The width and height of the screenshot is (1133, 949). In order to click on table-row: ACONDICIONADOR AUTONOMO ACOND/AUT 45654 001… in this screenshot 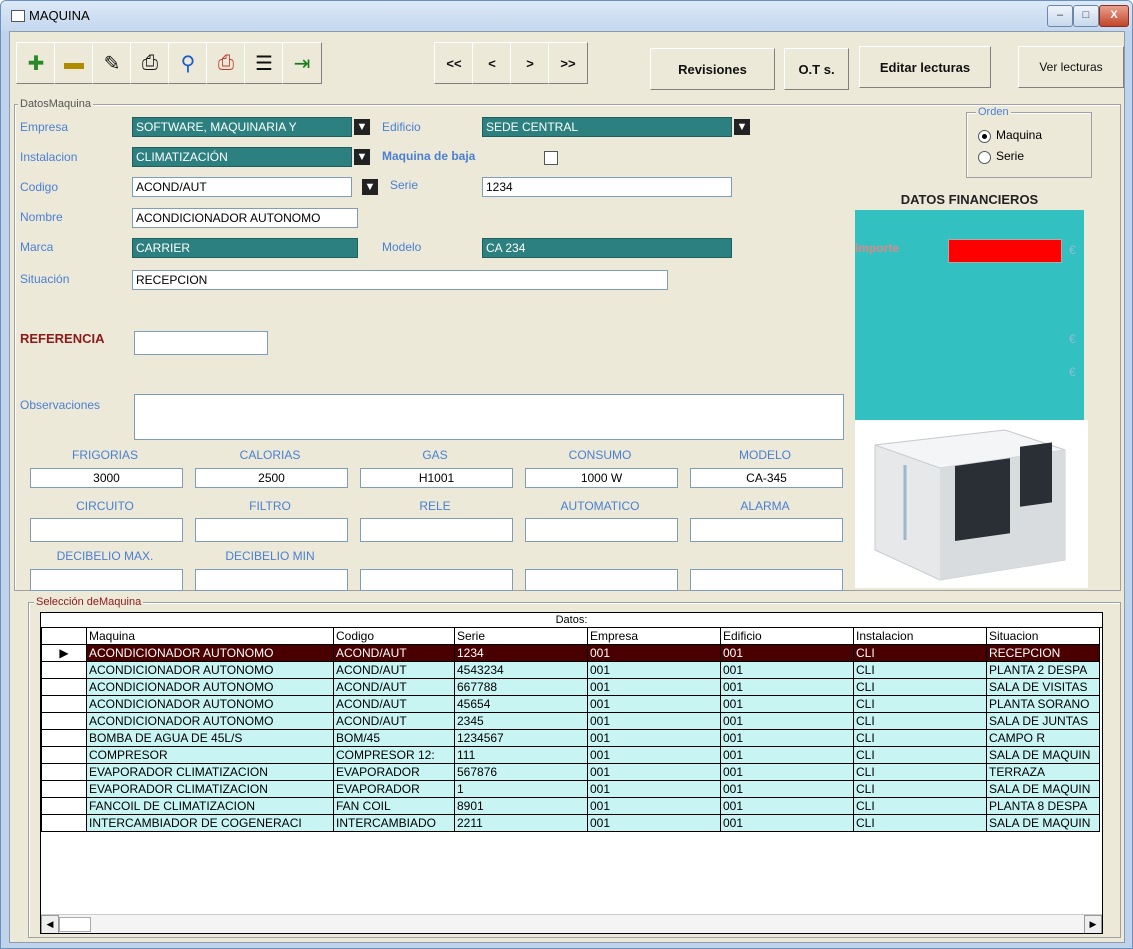, I will do `click(570, 704)`.